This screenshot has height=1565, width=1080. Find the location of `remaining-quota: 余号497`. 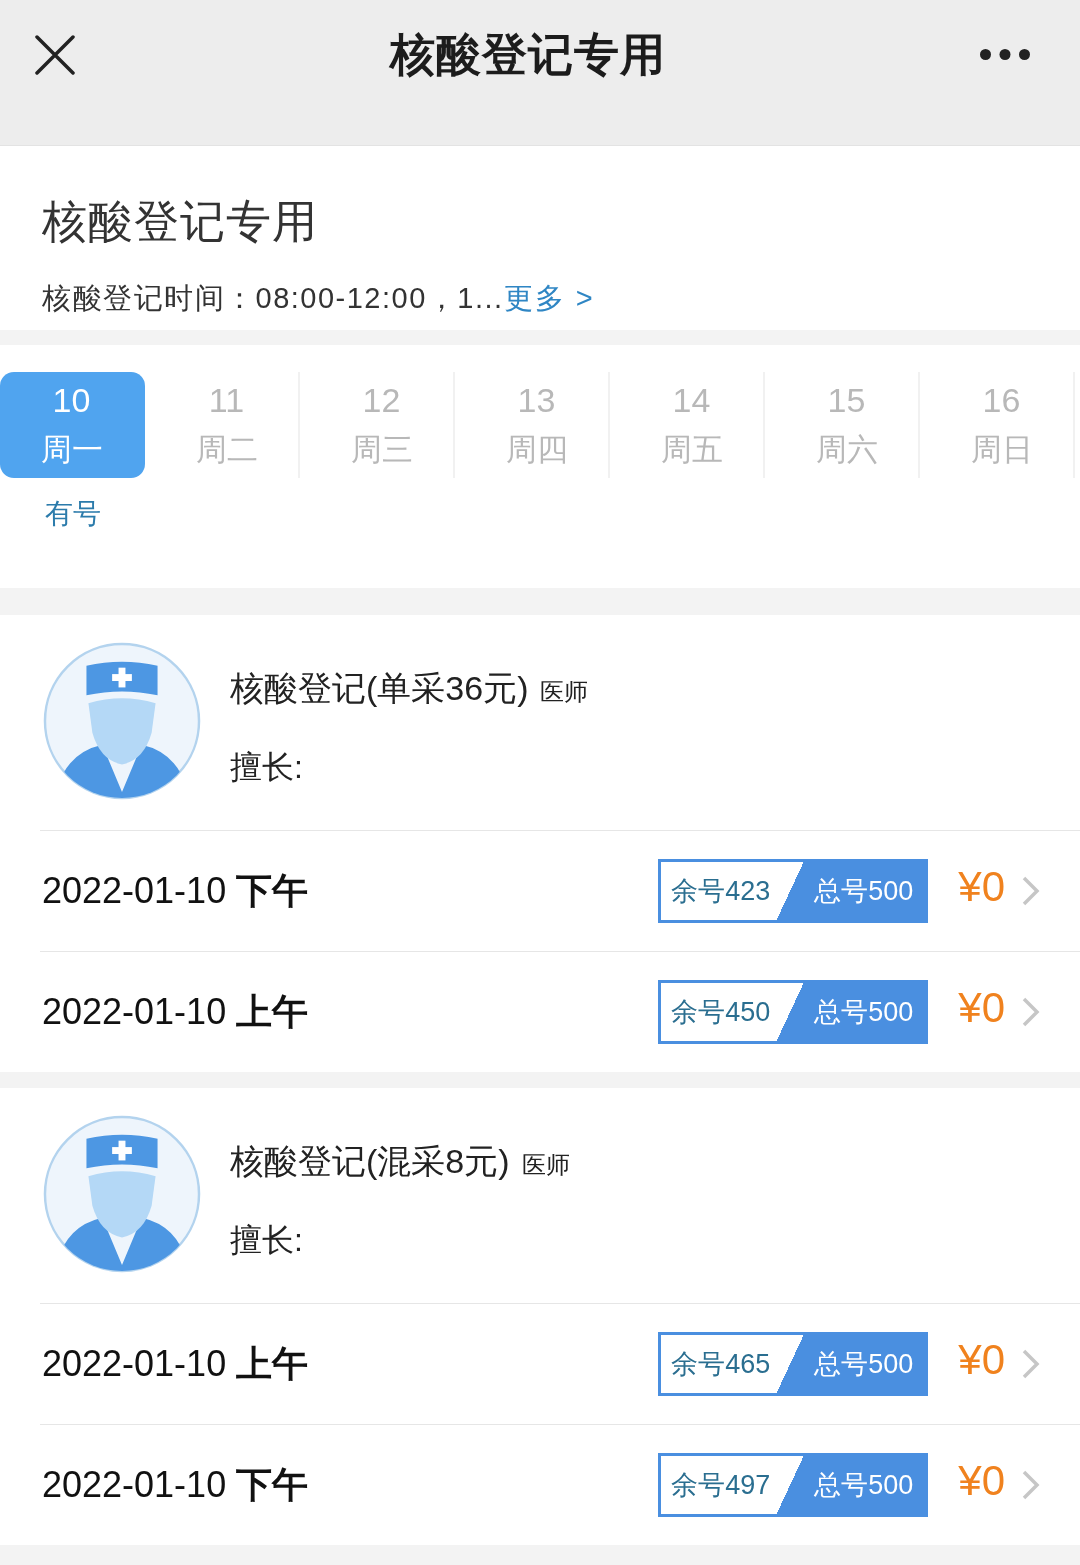

remaining-quota: 余号497 is located at coordinates (721, 1485).